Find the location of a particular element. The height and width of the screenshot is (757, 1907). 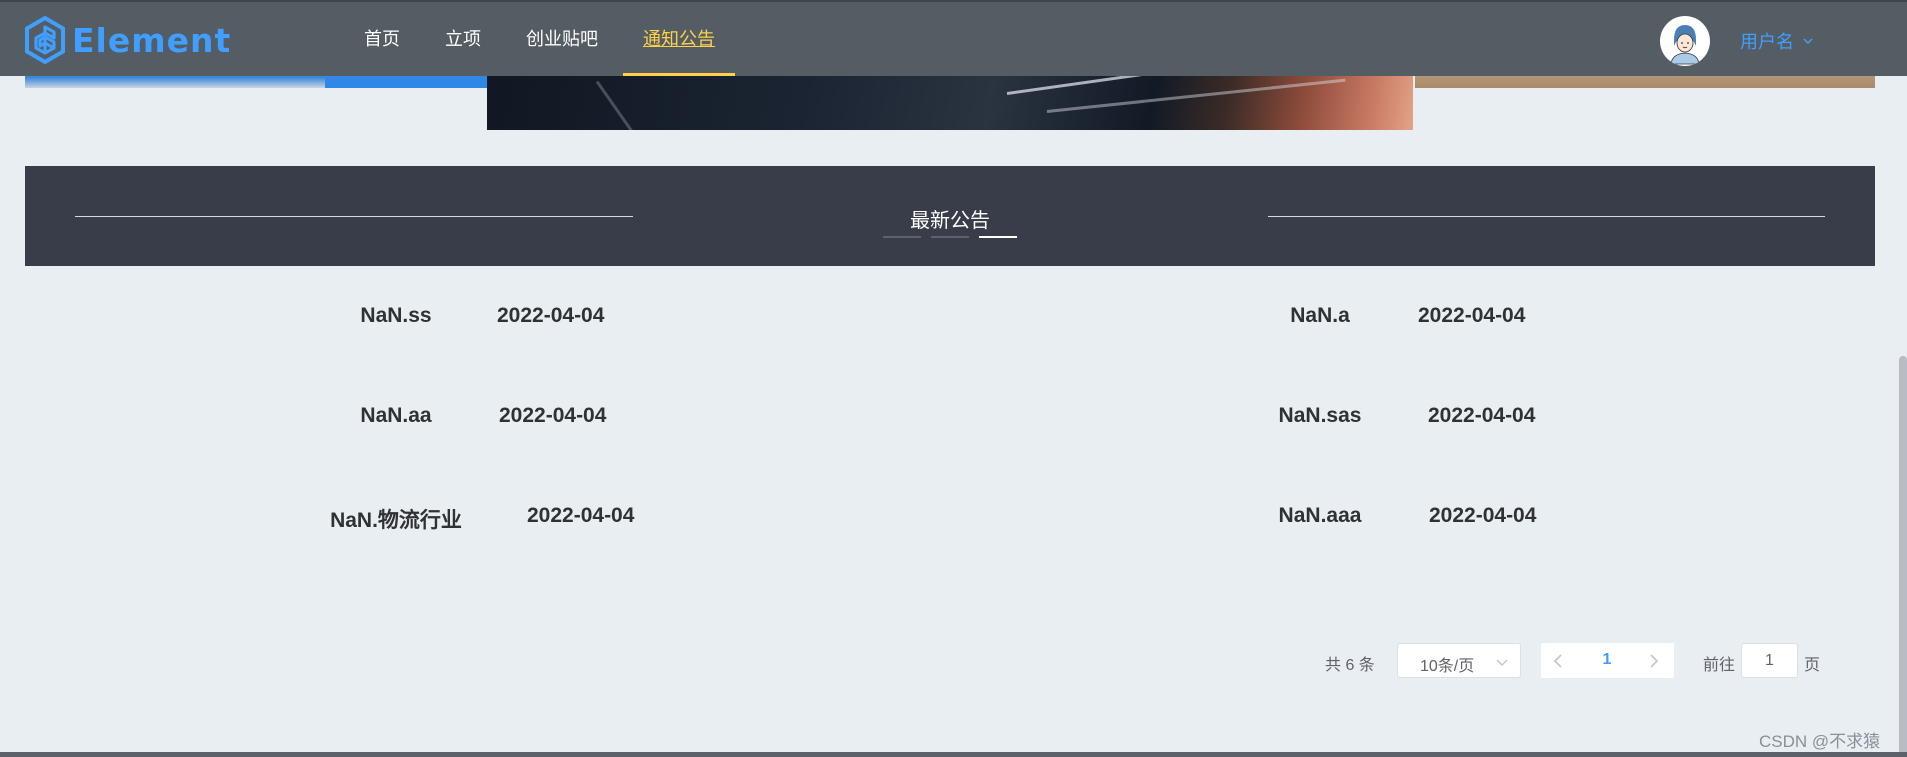

brand-name: Element is located at coordinates (152, 40).